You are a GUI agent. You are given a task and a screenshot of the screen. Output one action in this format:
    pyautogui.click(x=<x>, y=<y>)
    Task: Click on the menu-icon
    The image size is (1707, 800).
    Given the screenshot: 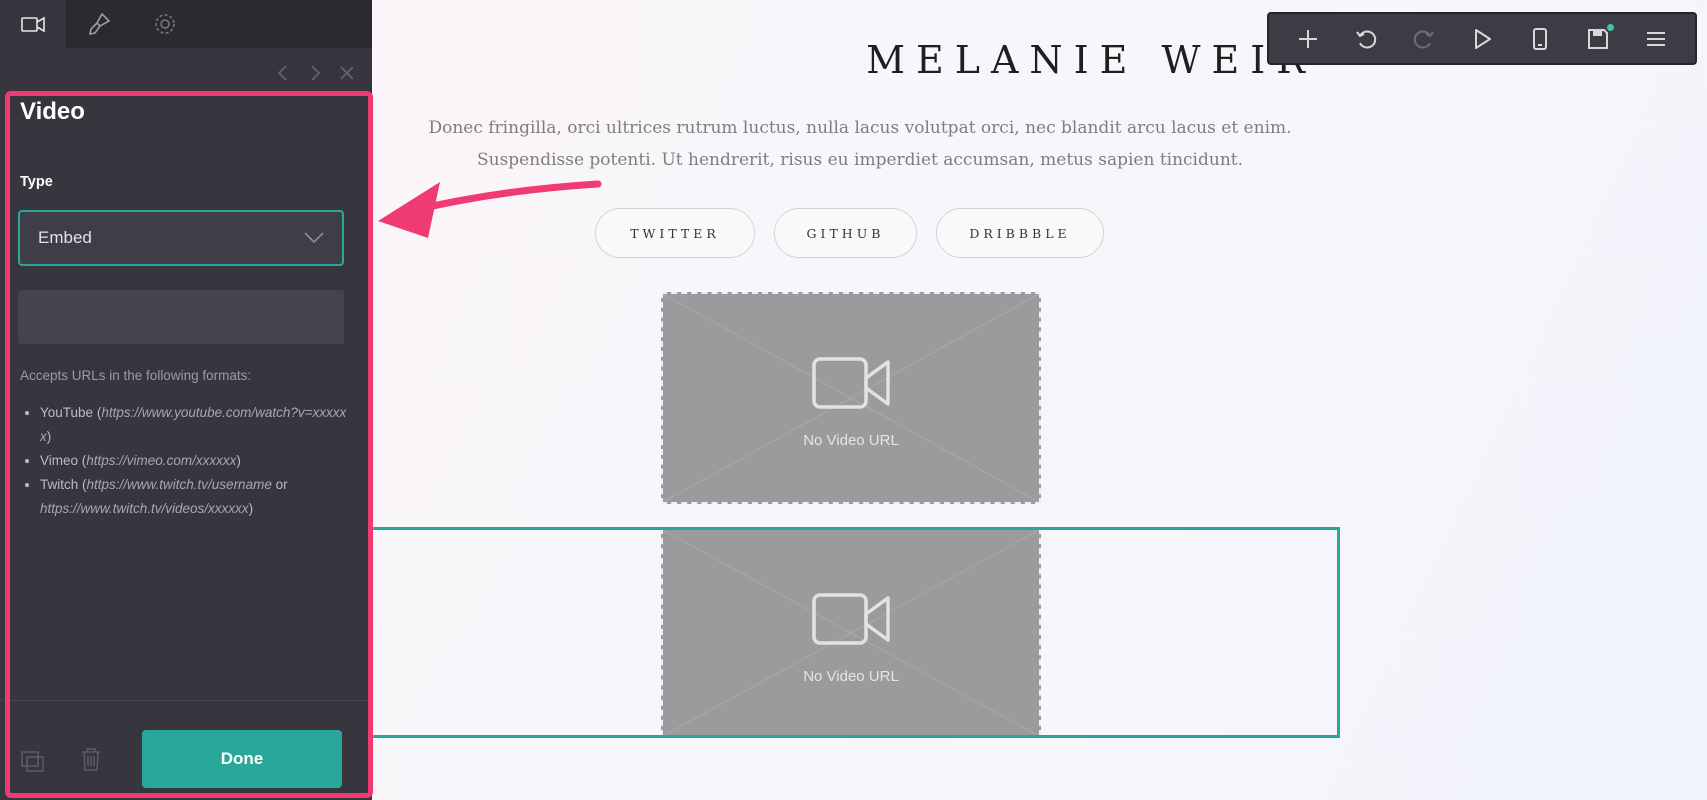 What is the action you would take?
    pyautogui.click(x=1656, y=38)
    